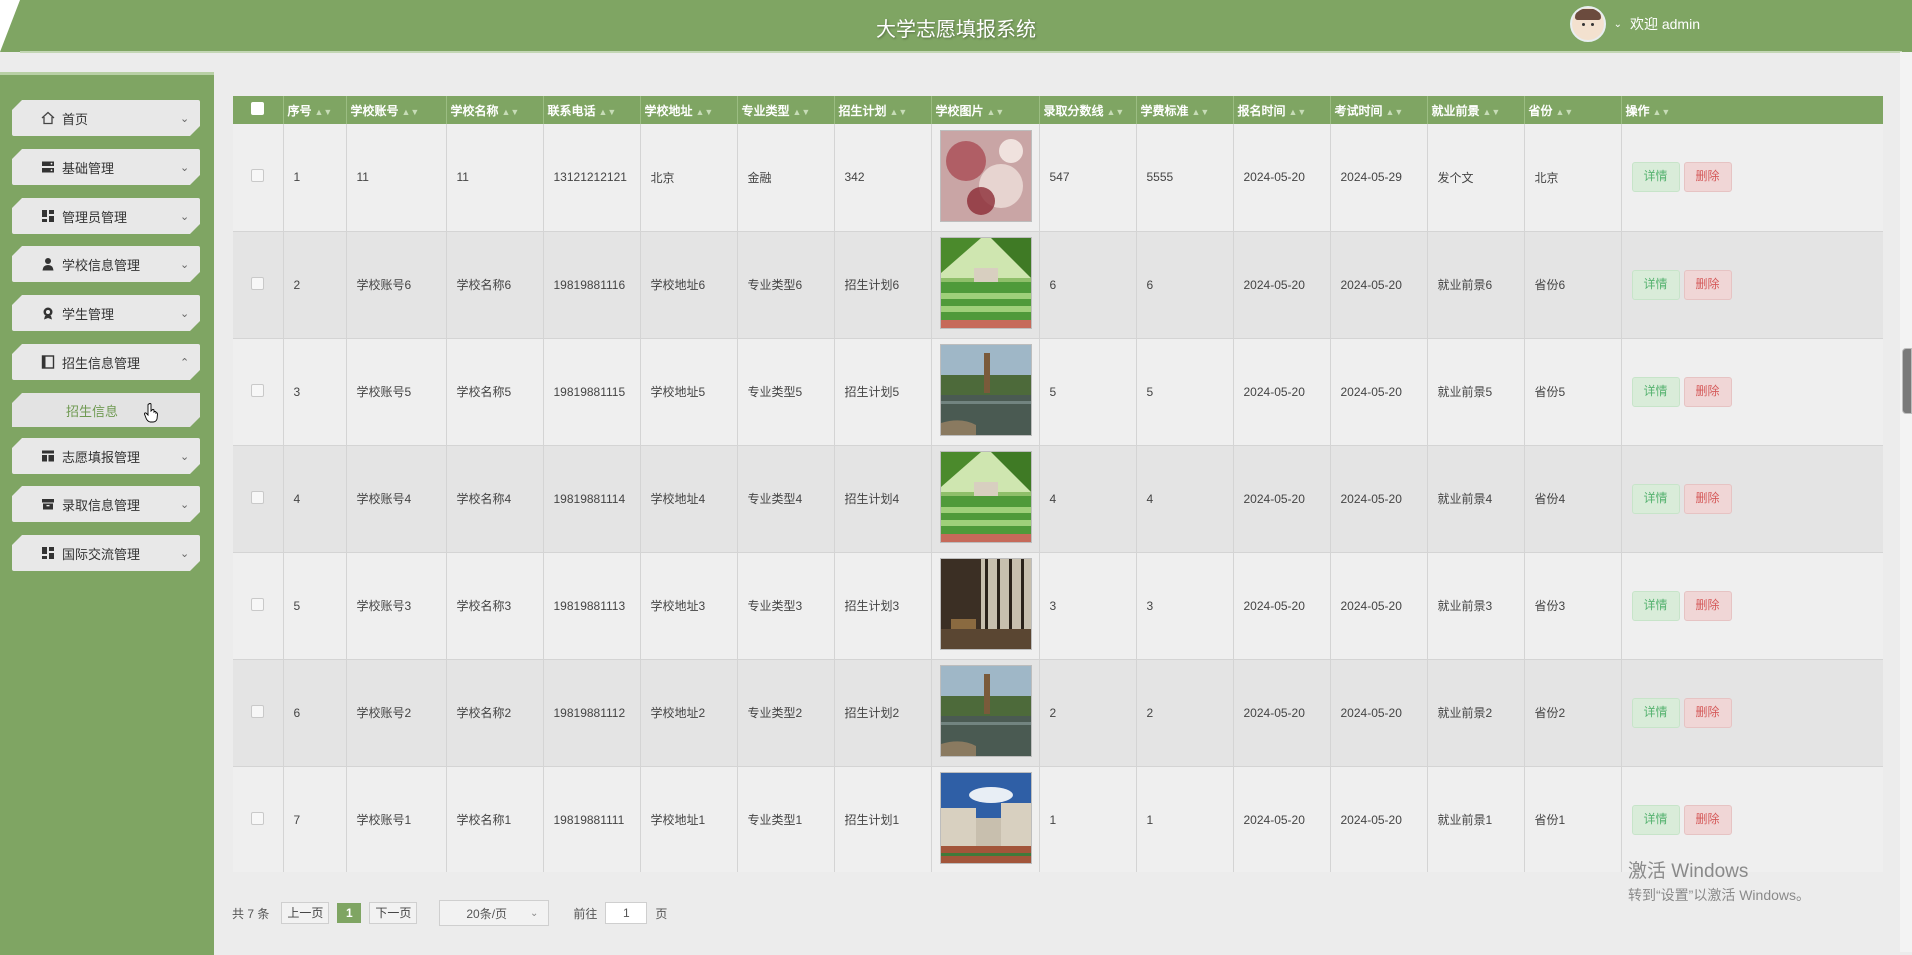 This screenshot has width=1912, height=955. What do you see at coordinates (106, 264) in the screenshot?
I see `sidebar-item-3: 学校信息管理 ⌄` at bounding box center [106, 264].